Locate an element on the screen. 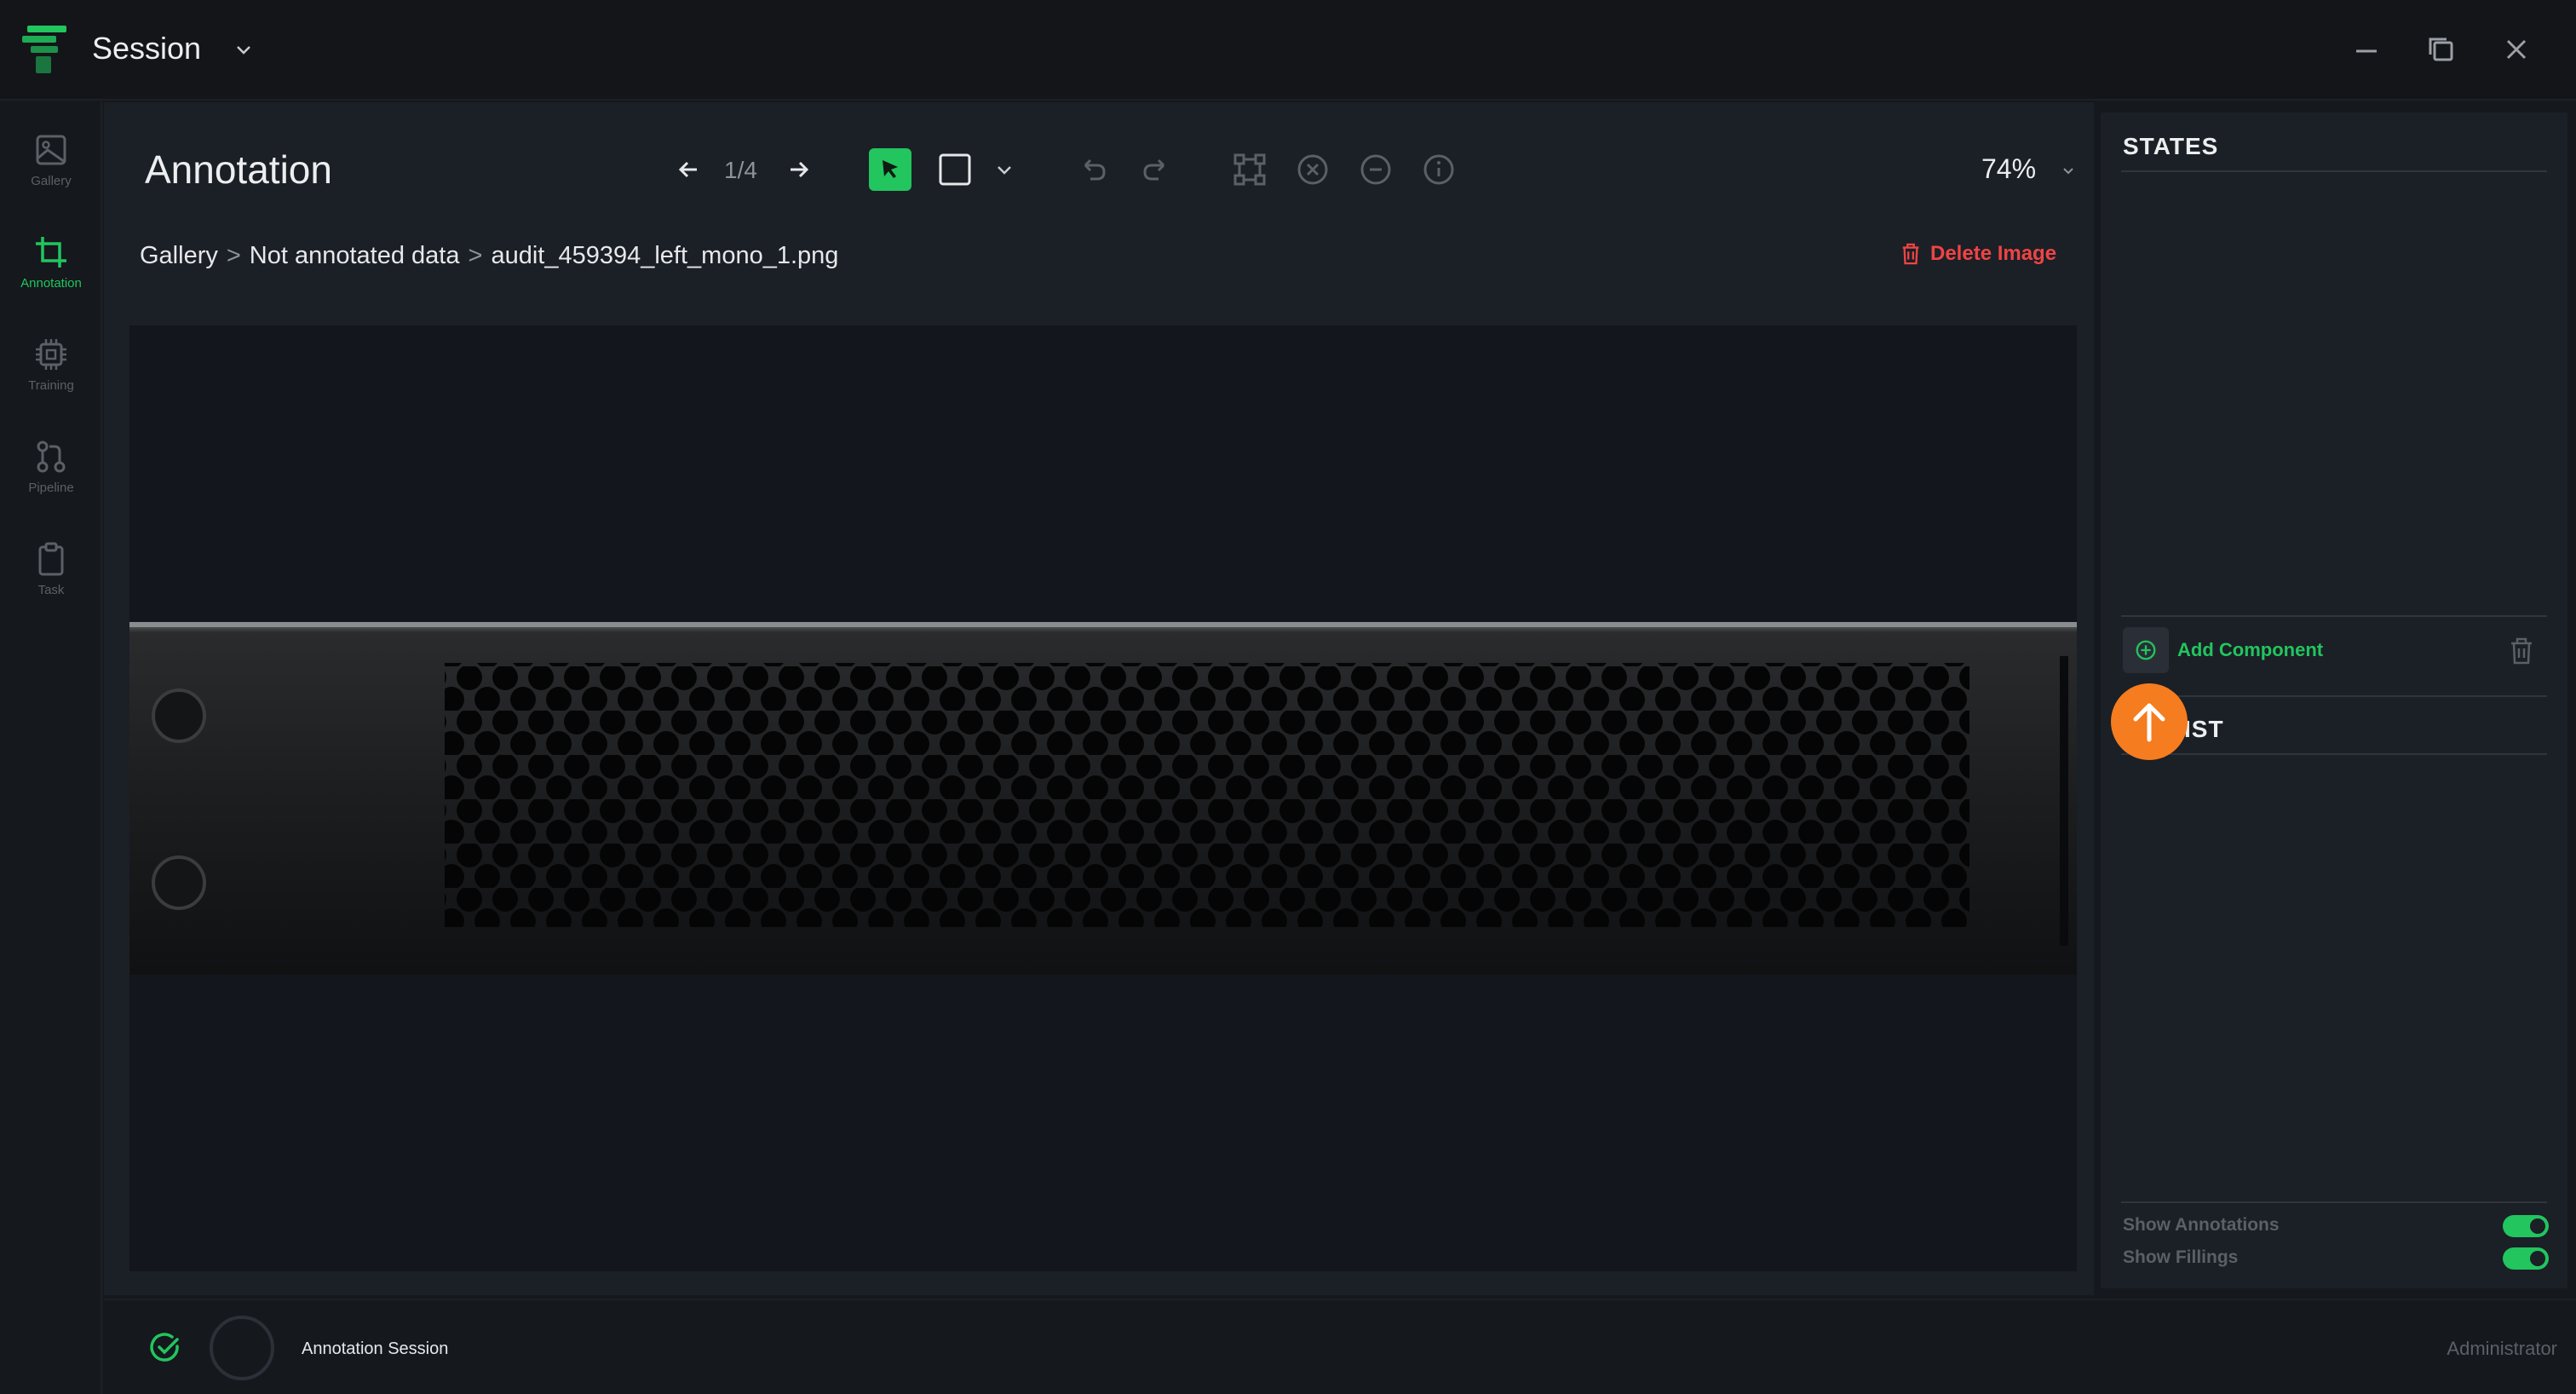 This screenshot has height=1394, width=2576. show-annotations-label: Show Annotations is located at coordinates (2201, 1225).